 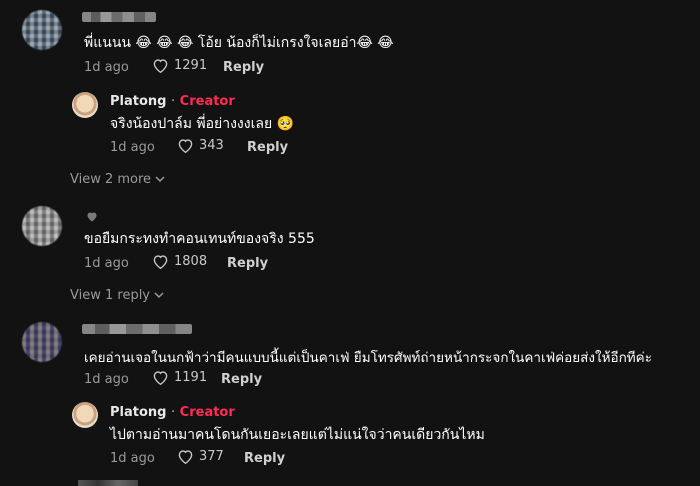 What do you see at coordinates (191, 65) in the screenshot?
I see `like-count: 1291` at bounding box center [191, 65].